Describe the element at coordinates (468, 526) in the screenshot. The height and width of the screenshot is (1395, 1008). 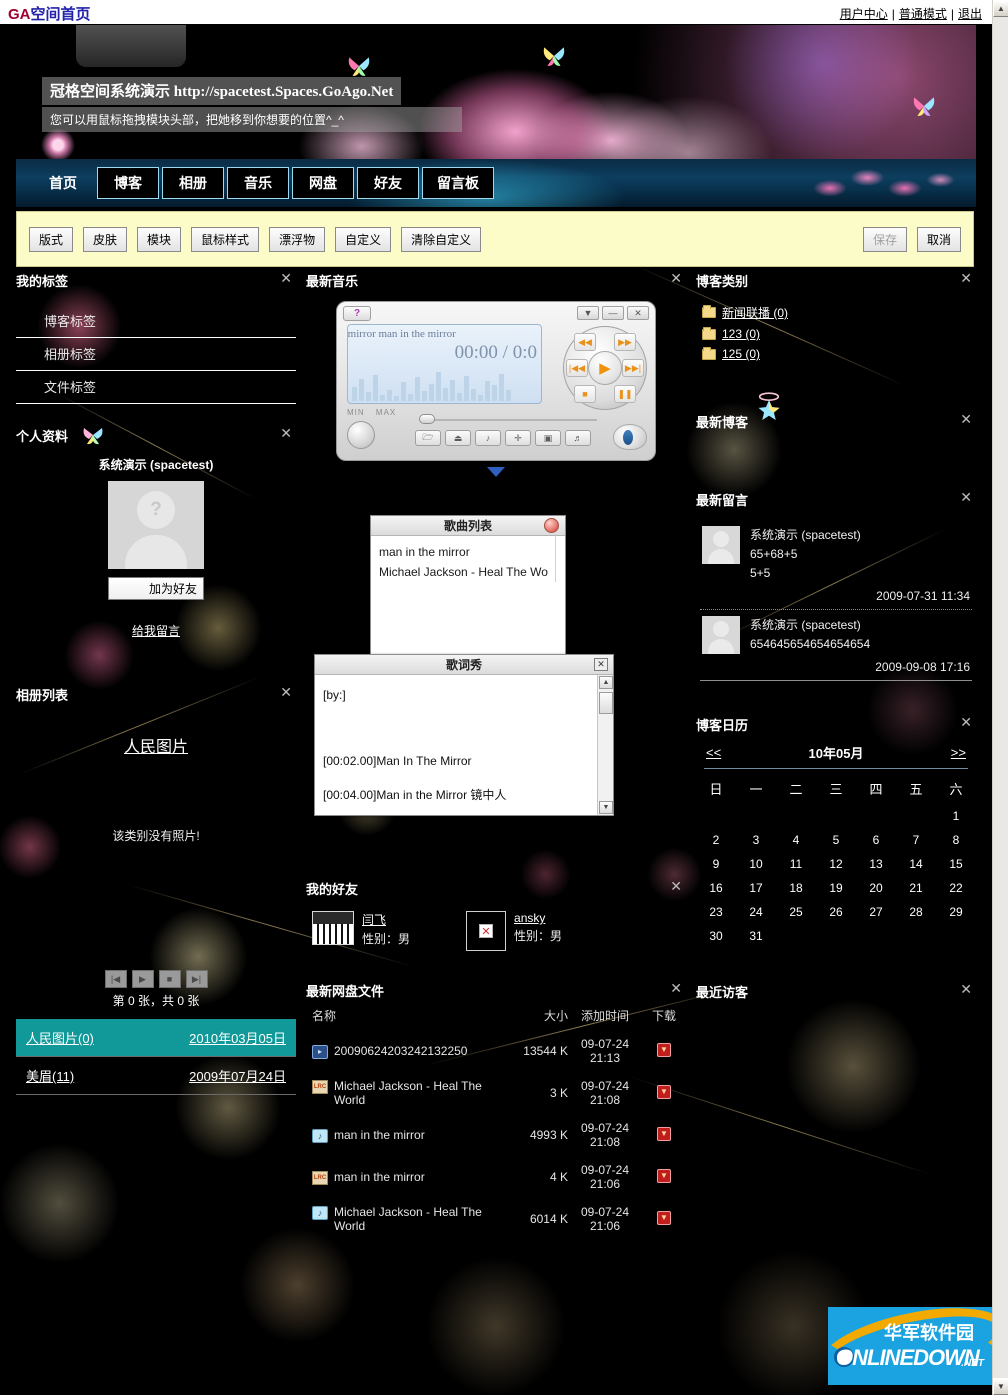
I see `songlist-title-bar: 歌曲列表` at that location.